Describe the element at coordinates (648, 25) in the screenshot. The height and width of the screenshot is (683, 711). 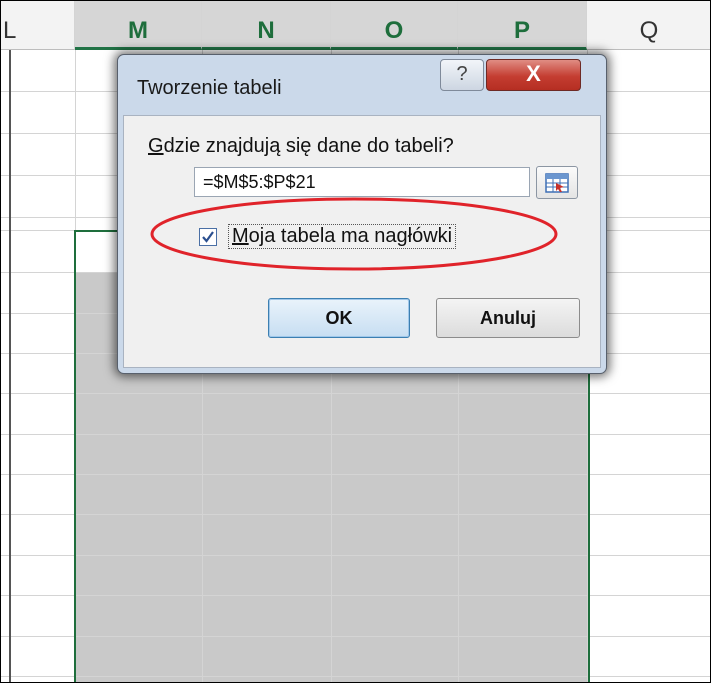
I see `column-header-q: Q` at that location.